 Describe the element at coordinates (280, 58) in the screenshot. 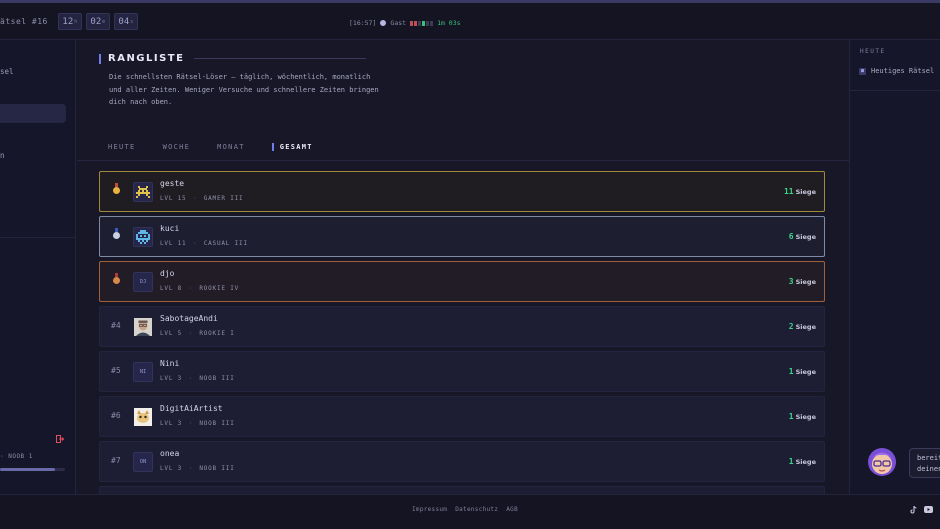

I see `title-rule` at that location.